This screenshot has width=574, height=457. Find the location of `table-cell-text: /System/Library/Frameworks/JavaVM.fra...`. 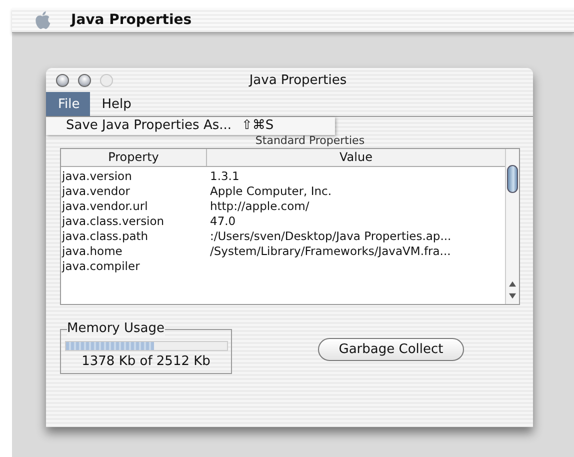

table-cell-text: /System/Library/Frameworks/JavaVM.fra... is located at coordinates (330, 251).